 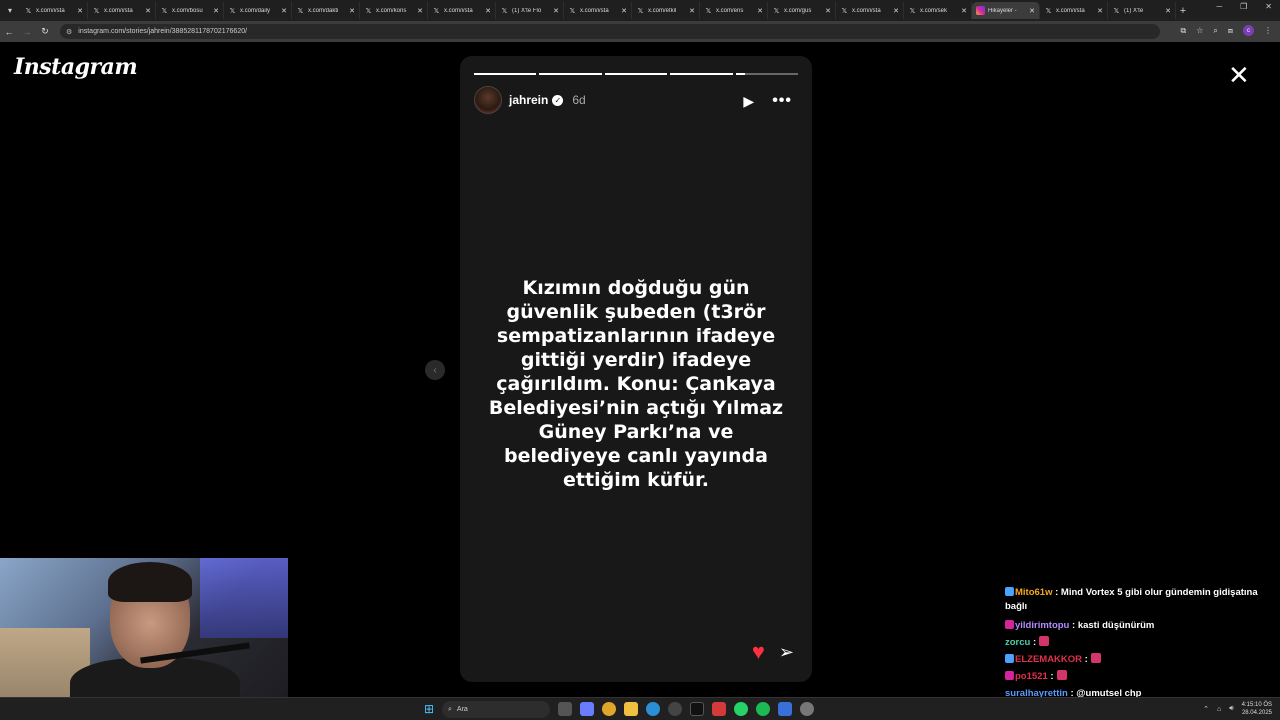 What do you see at coordinates (45, 31) in the screenshot?
I see `reload-icon: ↻` at bounding box center [45, 31].